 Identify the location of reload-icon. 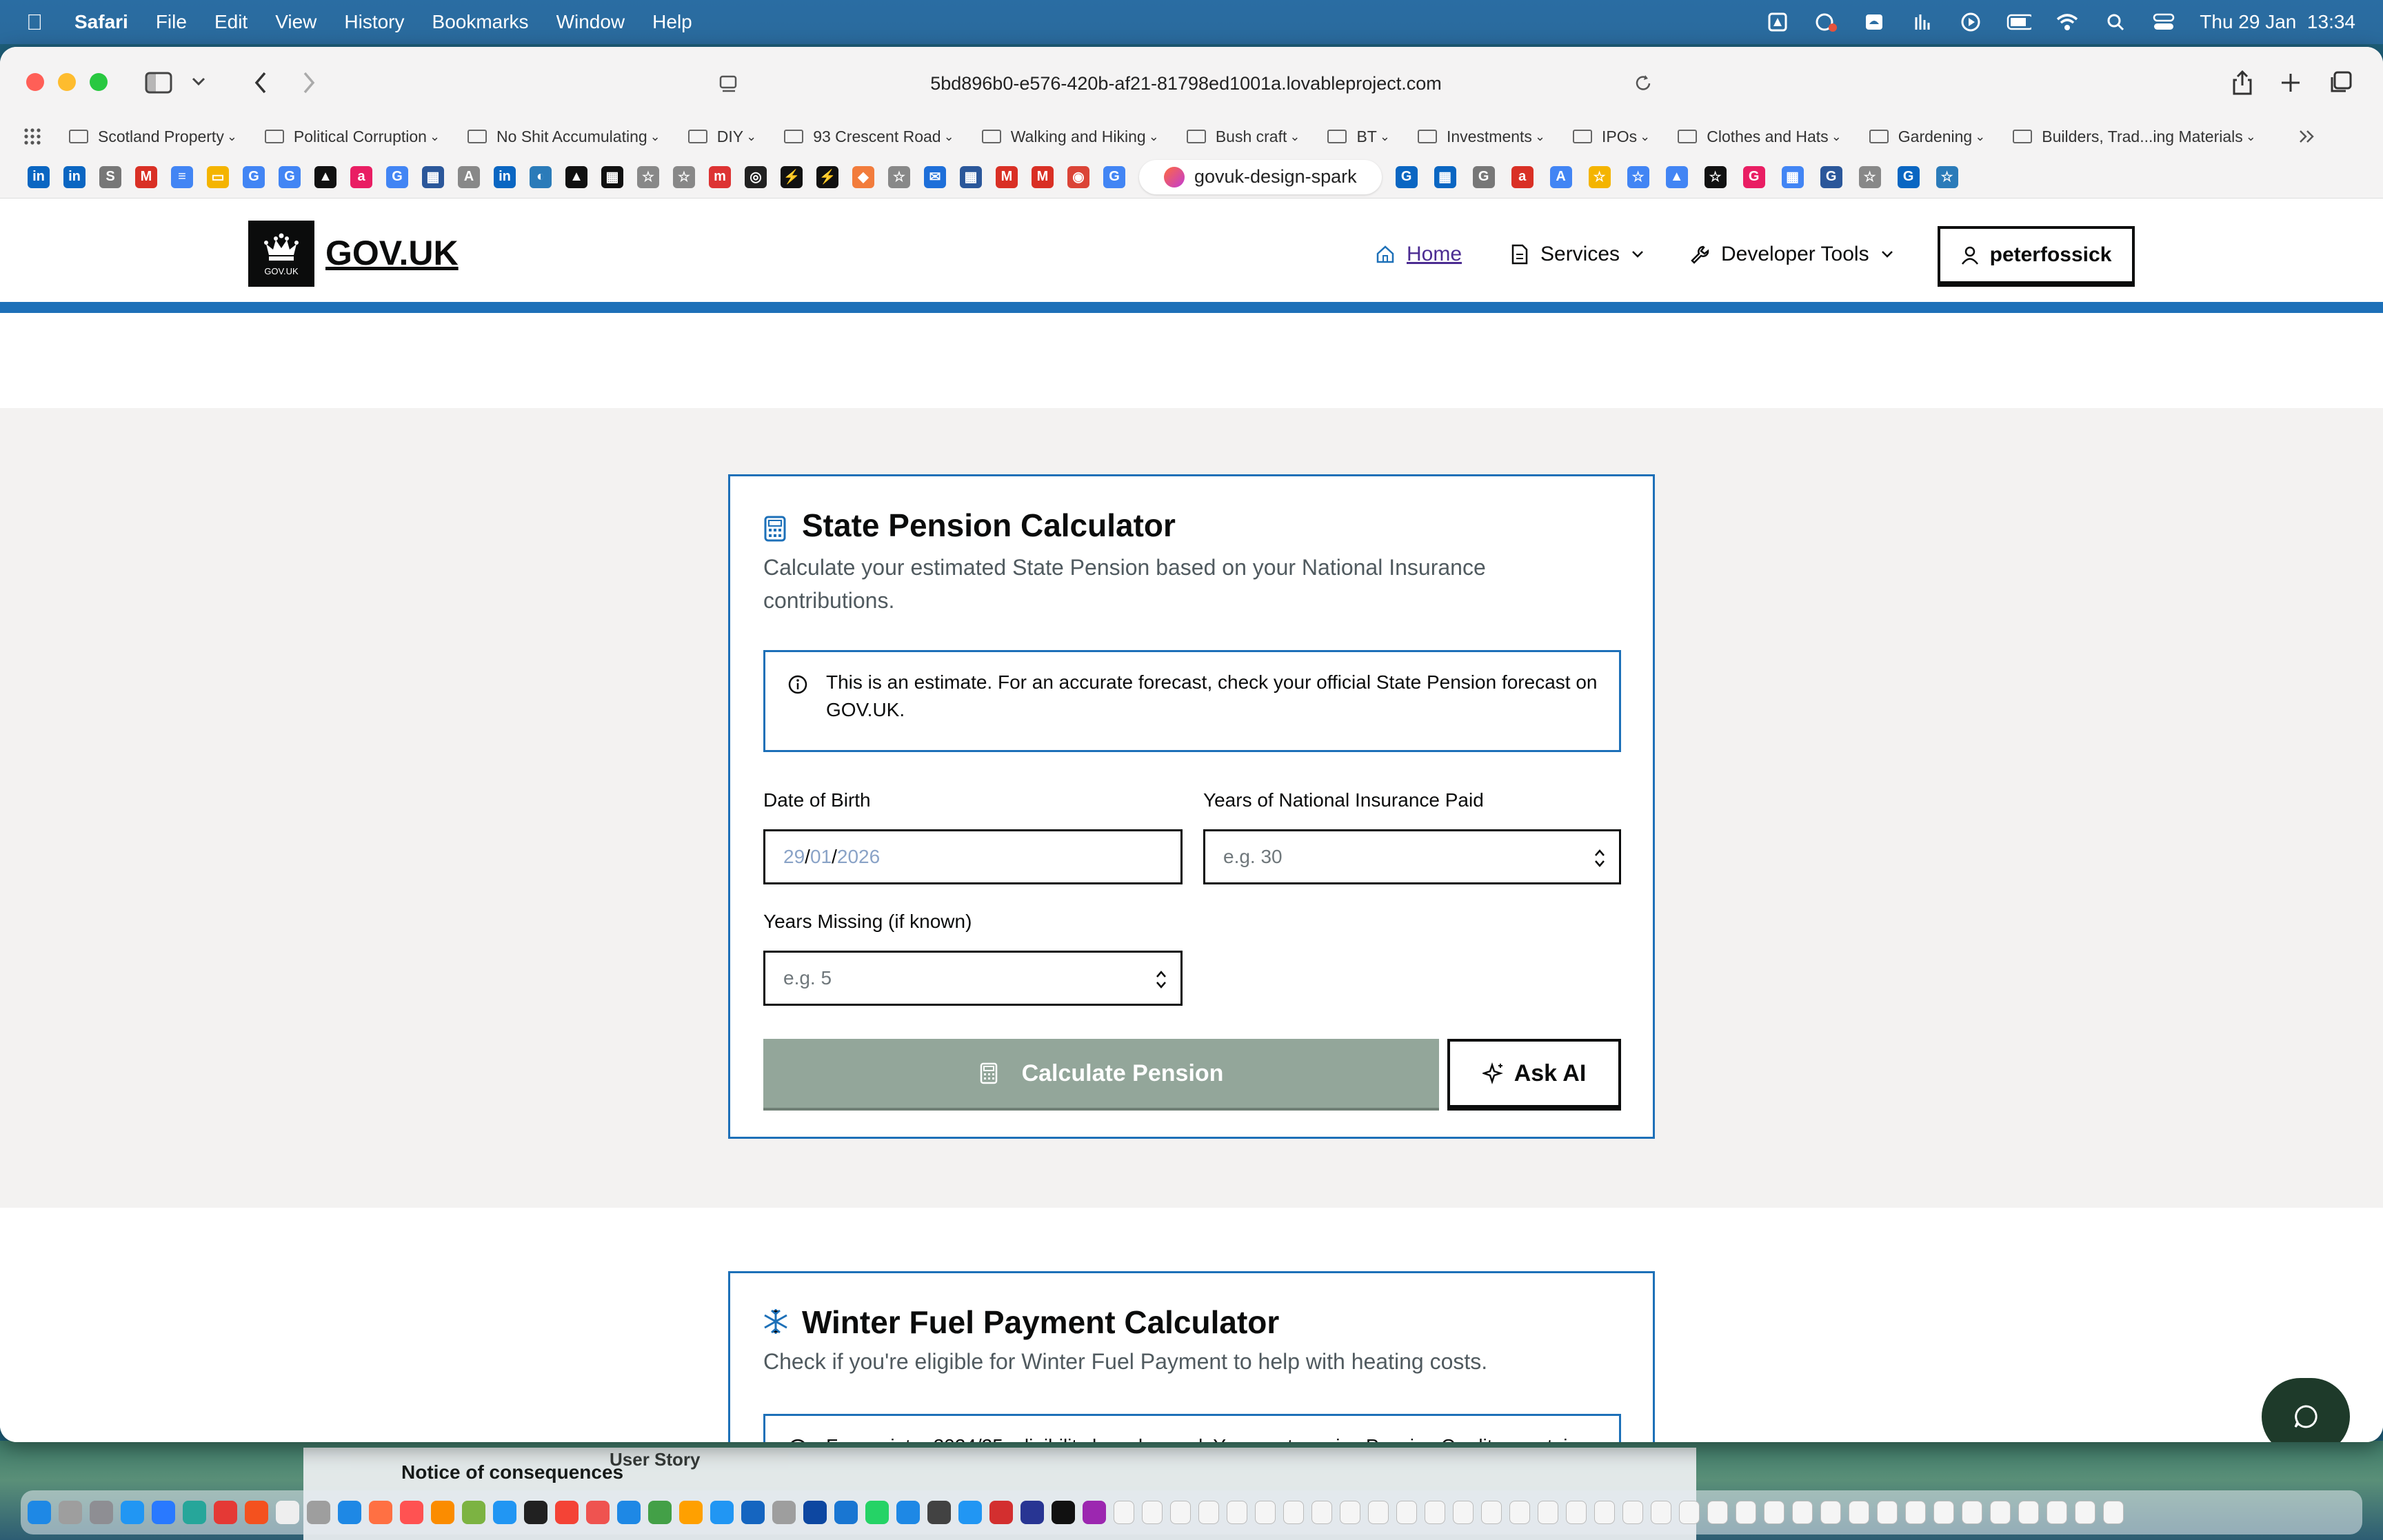
(1643, 84).